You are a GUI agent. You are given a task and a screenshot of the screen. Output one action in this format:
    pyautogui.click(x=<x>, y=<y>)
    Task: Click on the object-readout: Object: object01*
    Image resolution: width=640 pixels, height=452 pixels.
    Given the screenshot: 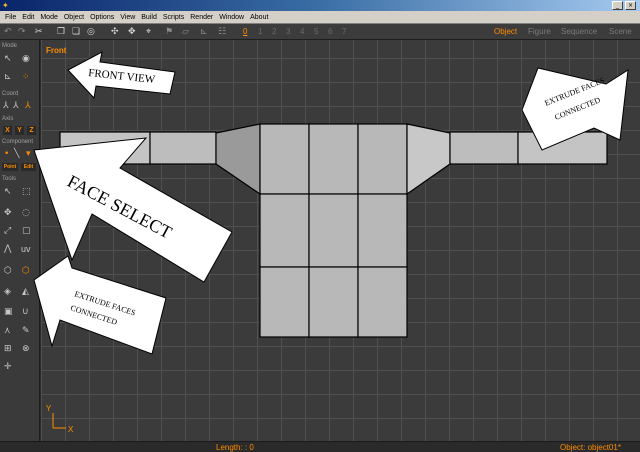 What is the action you would take?
    pyautogui.click(x=590, y=447)
    